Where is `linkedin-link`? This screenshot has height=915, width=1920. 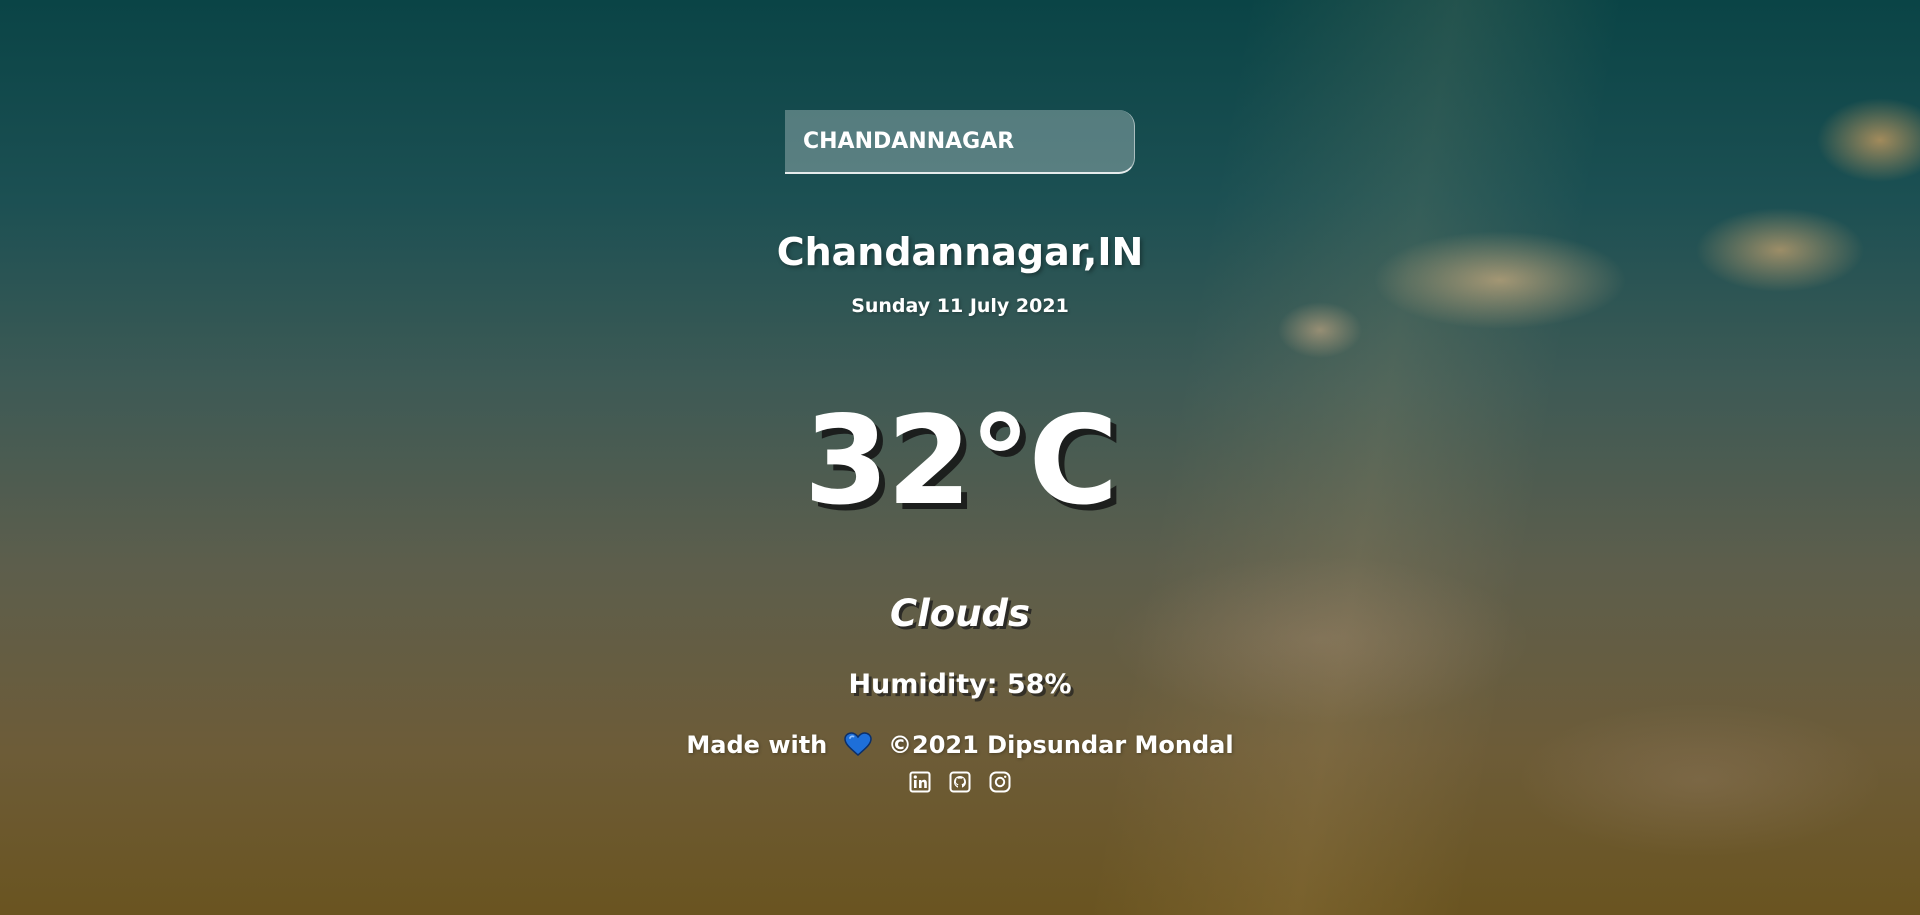 linkedin-link is located at coordinates (920, 783).